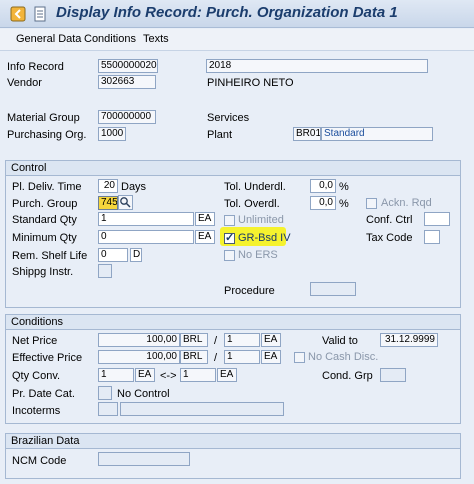  What do you see at coordinates (108, 203) in the screenshot?
I see `purch-group-field: 745` at bounding box center [108, 203].